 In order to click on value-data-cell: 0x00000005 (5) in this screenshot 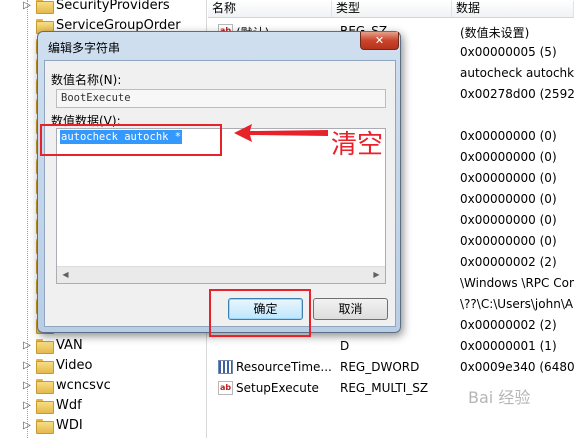, I will do `click(508, 52)`.